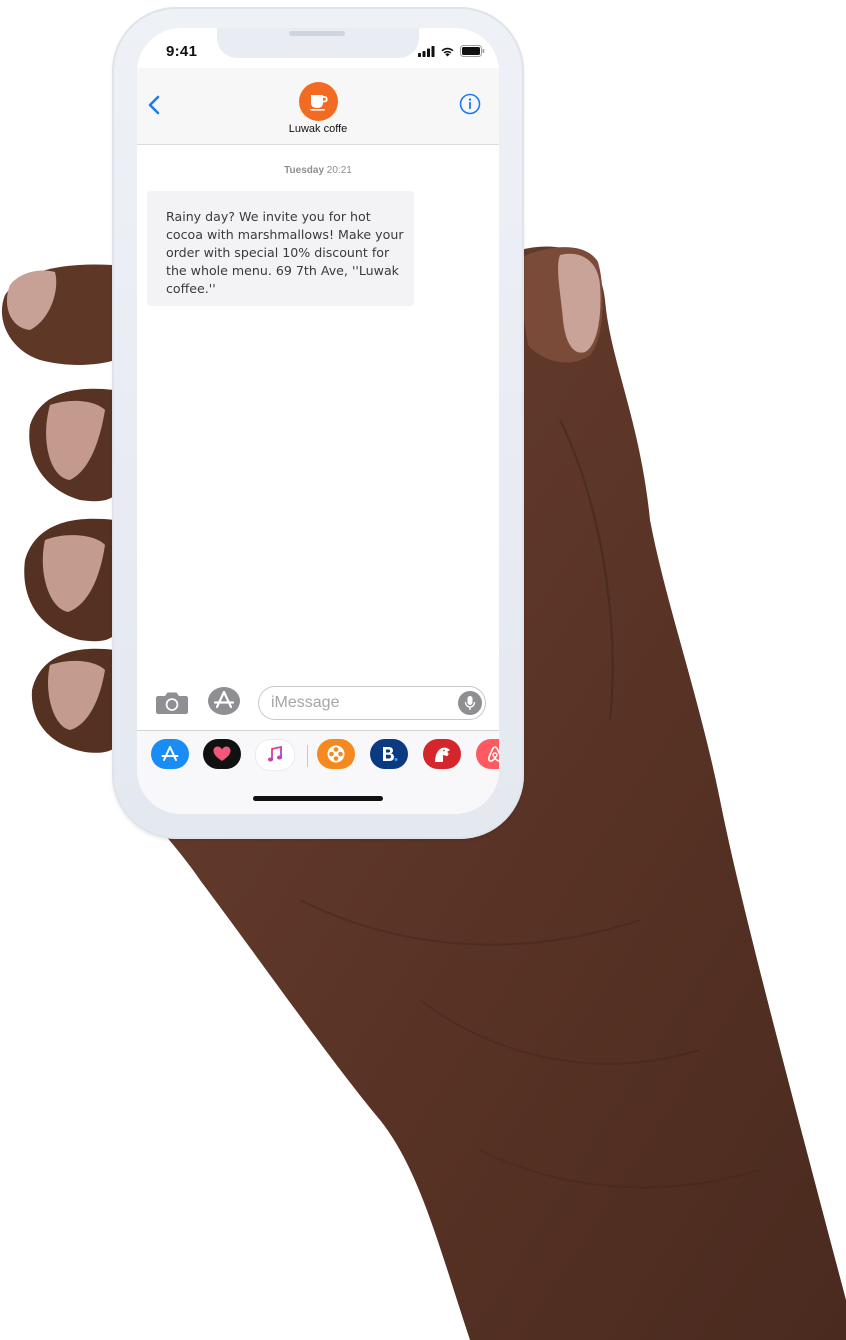 The image size is (846, 1340). Describe the element at coordinates (224, 701) in the screenshot. I see `app-store-drawer-icon` at that location.